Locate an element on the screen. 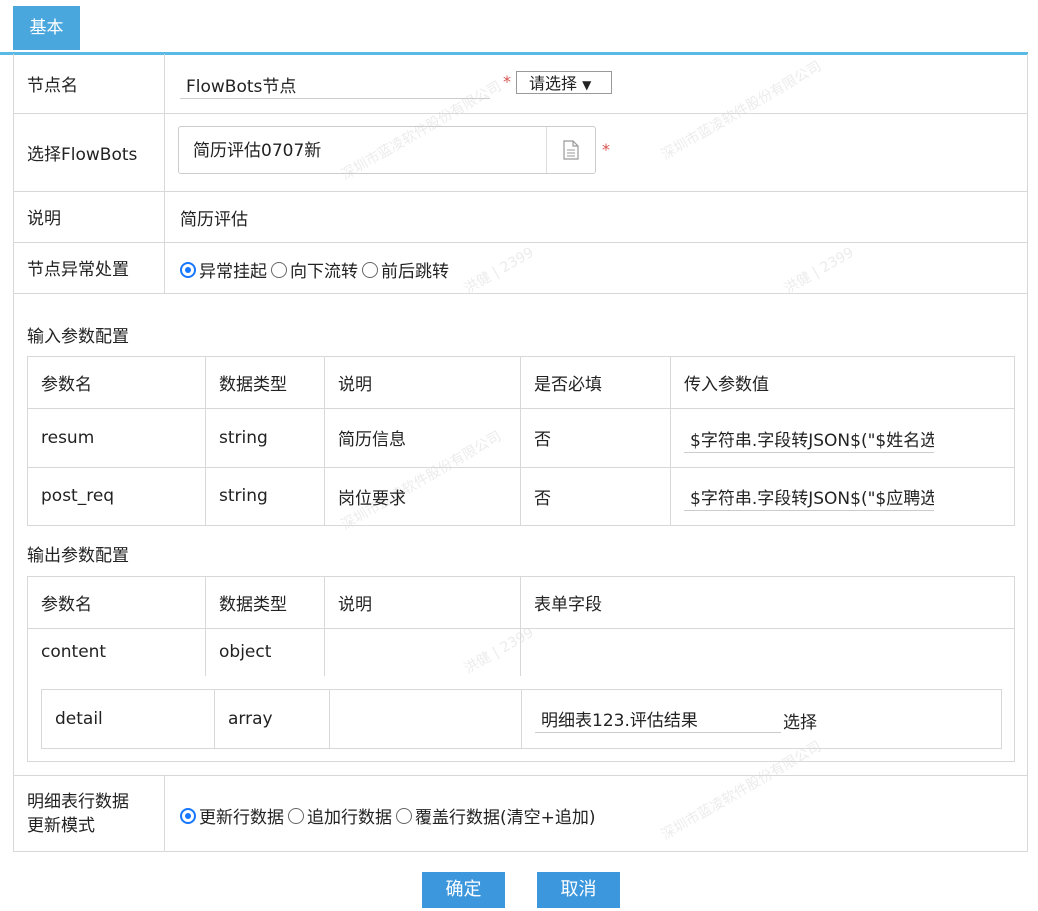  desc-value: 简历评估 is located at coordinates (214, 220).